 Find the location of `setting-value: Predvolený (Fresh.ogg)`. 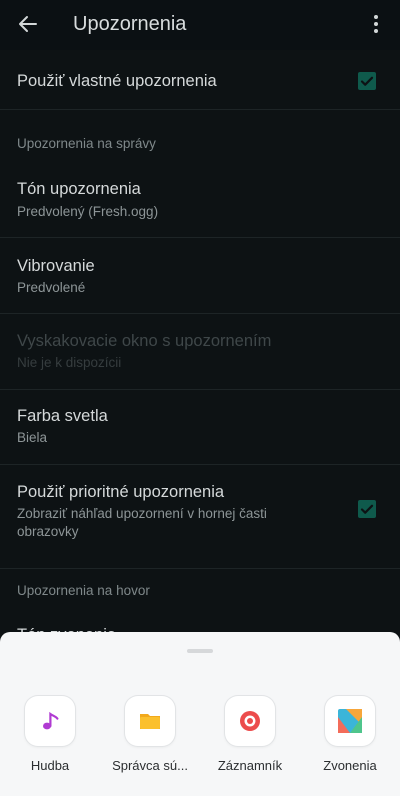

setting-value: Predvolený (Fresh.ogg) is located at coordinates (88, 211).